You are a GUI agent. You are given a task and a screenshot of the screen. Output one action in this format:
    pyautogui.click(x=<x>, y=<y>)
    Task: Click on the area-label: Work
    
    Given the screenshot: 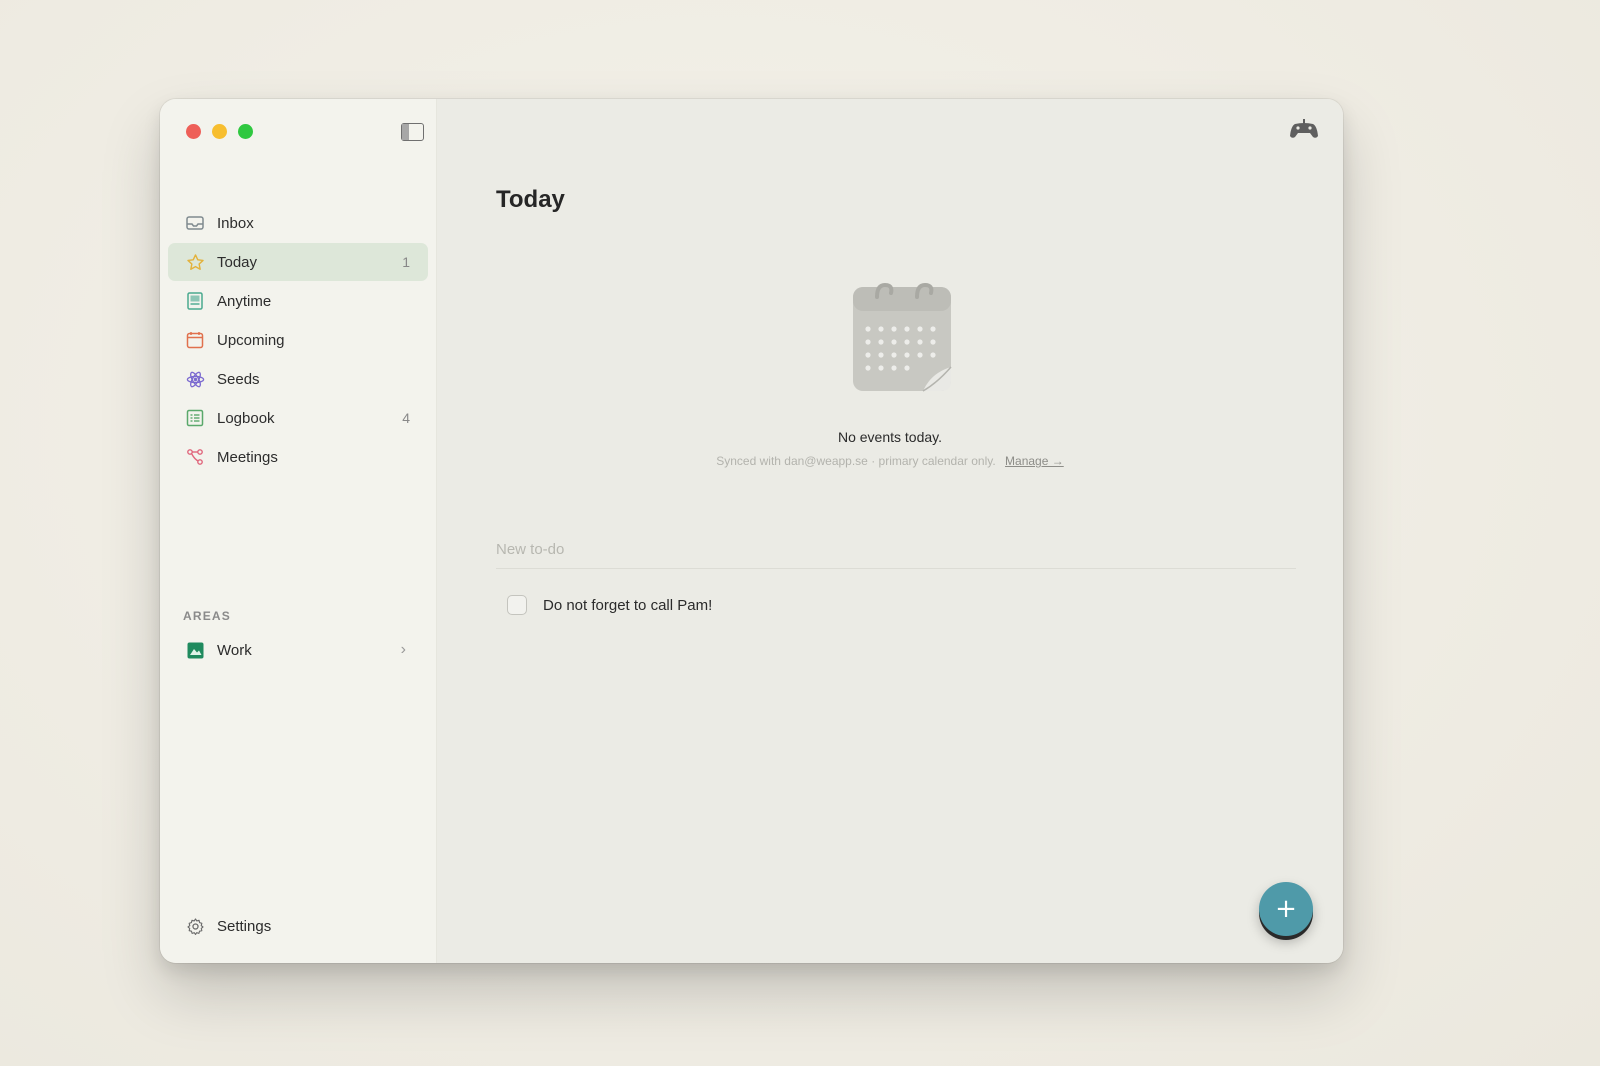 What is the action you would take?
    pyautogui.click(x=234, y=650)
    